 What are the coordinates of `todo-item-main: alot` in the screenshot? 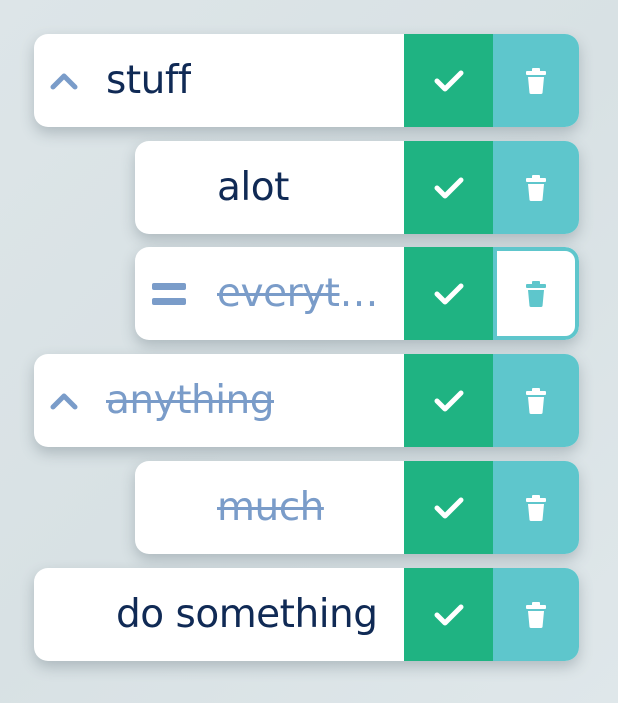 It's located at (269, 187).